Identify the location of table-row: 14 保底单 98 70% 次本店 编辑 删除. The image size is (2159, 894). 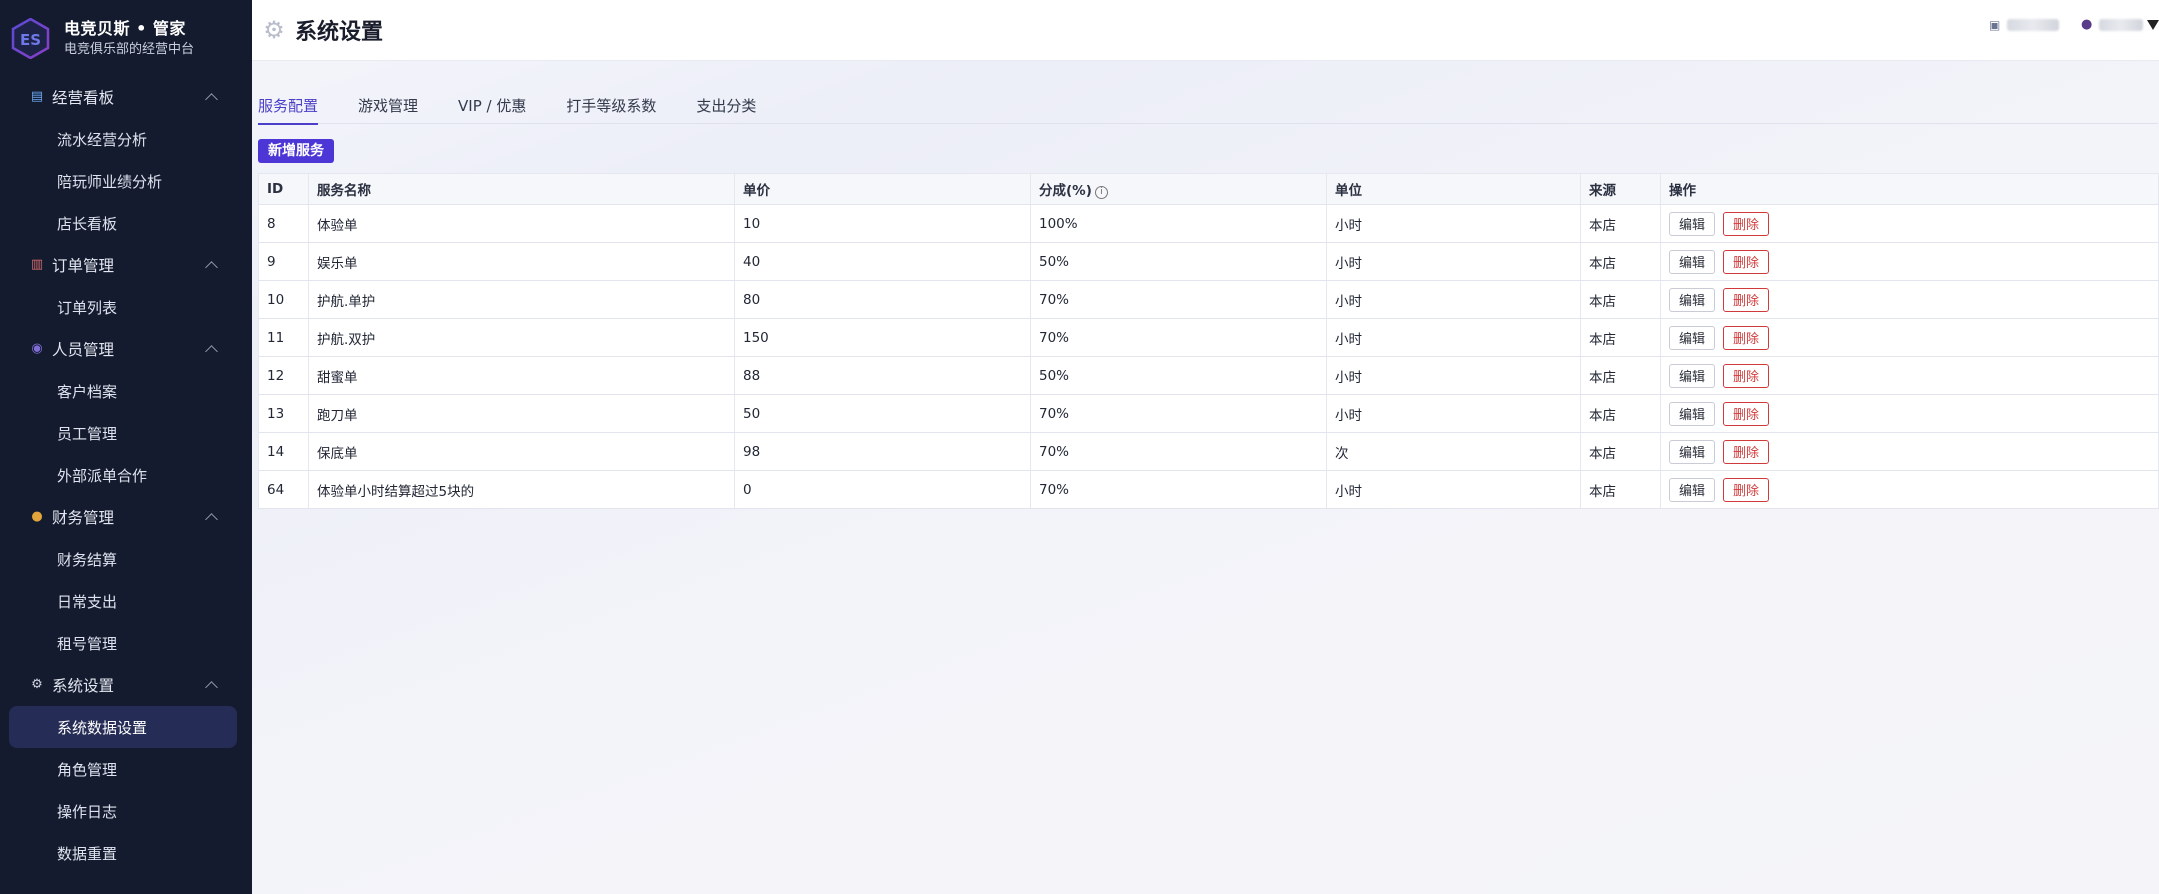
(1208, 451).